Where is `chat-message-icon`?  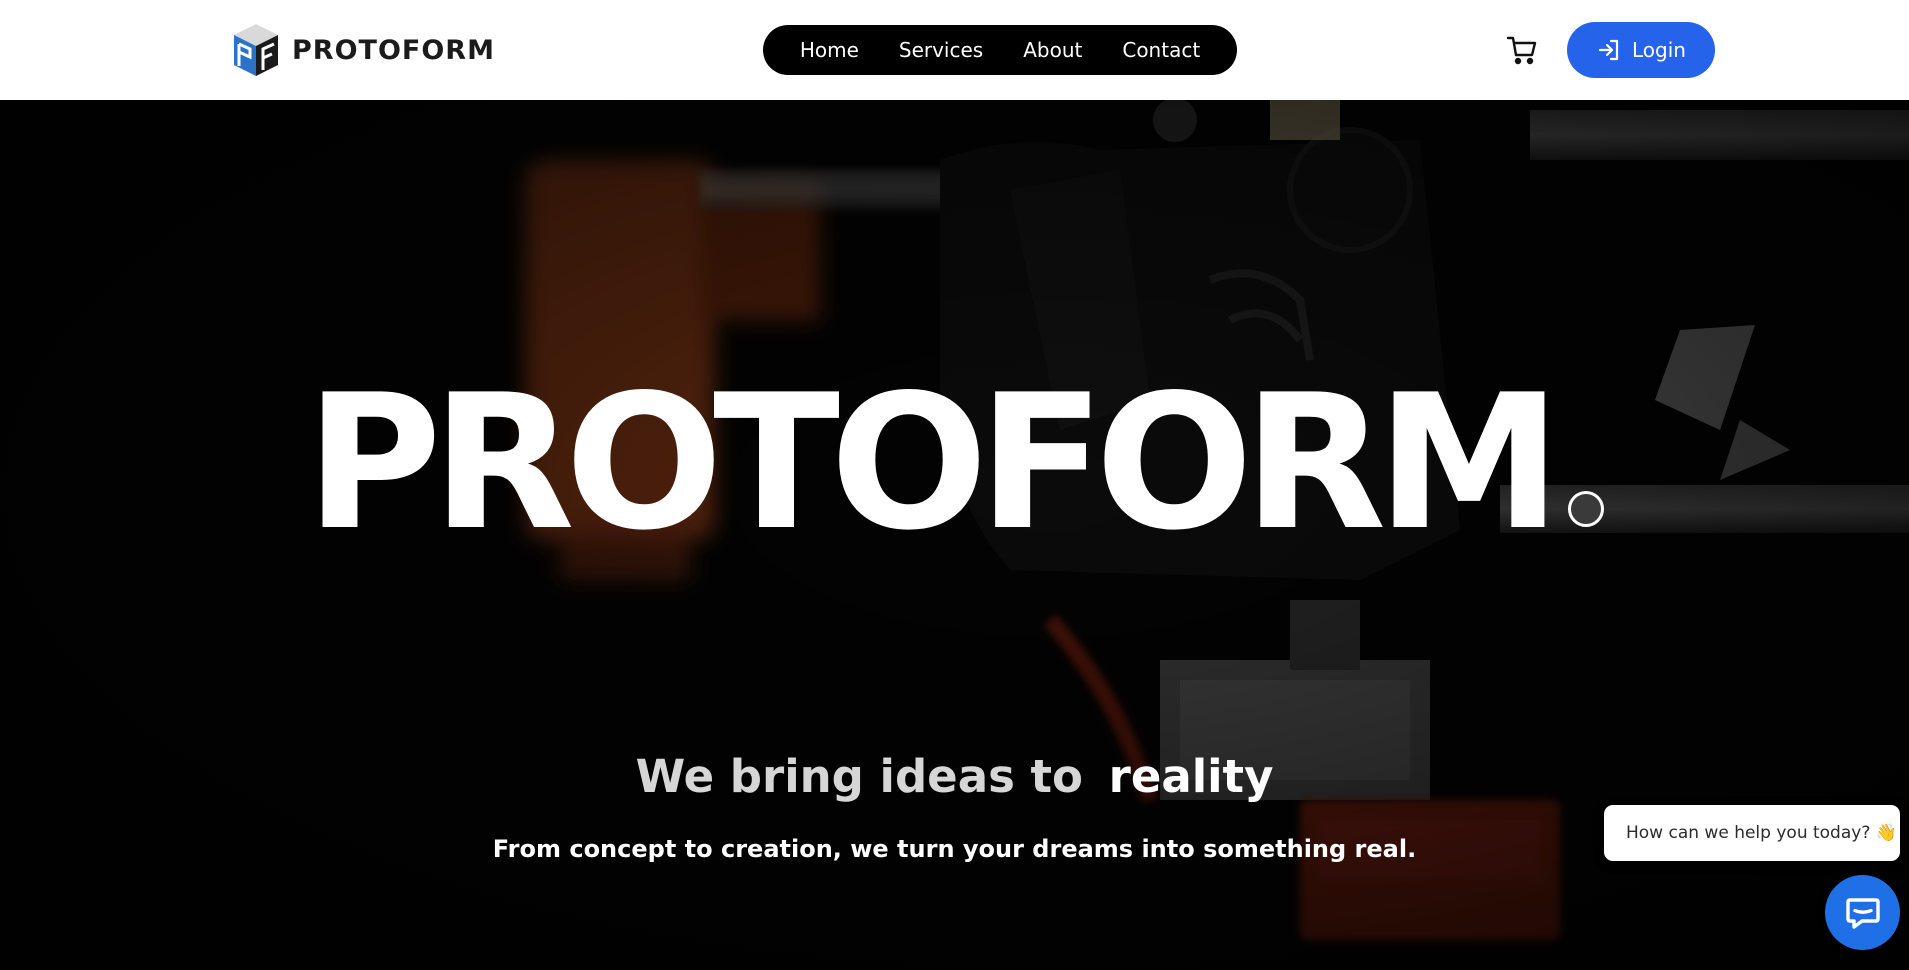 chat-message-icon is located at coordinates (1862, 913).